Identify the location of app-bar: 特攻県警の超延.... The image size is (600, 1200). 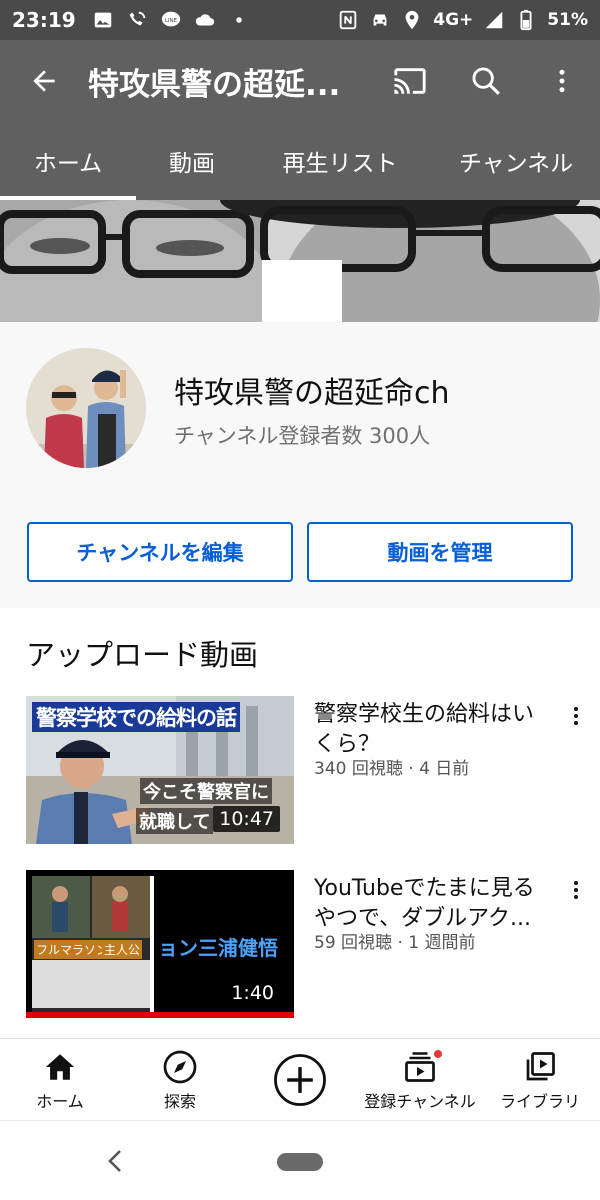
(300, 81).